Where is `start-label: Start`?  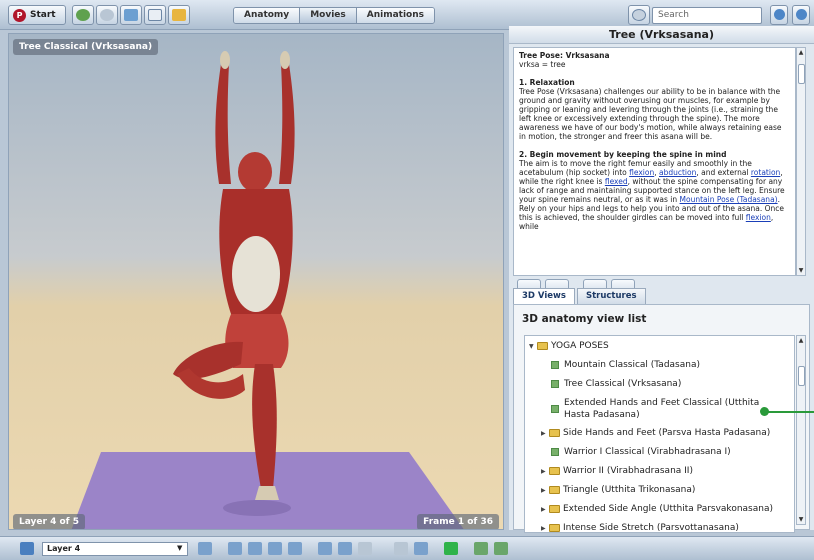 start-label: Start is located at coordinates (43, 15).